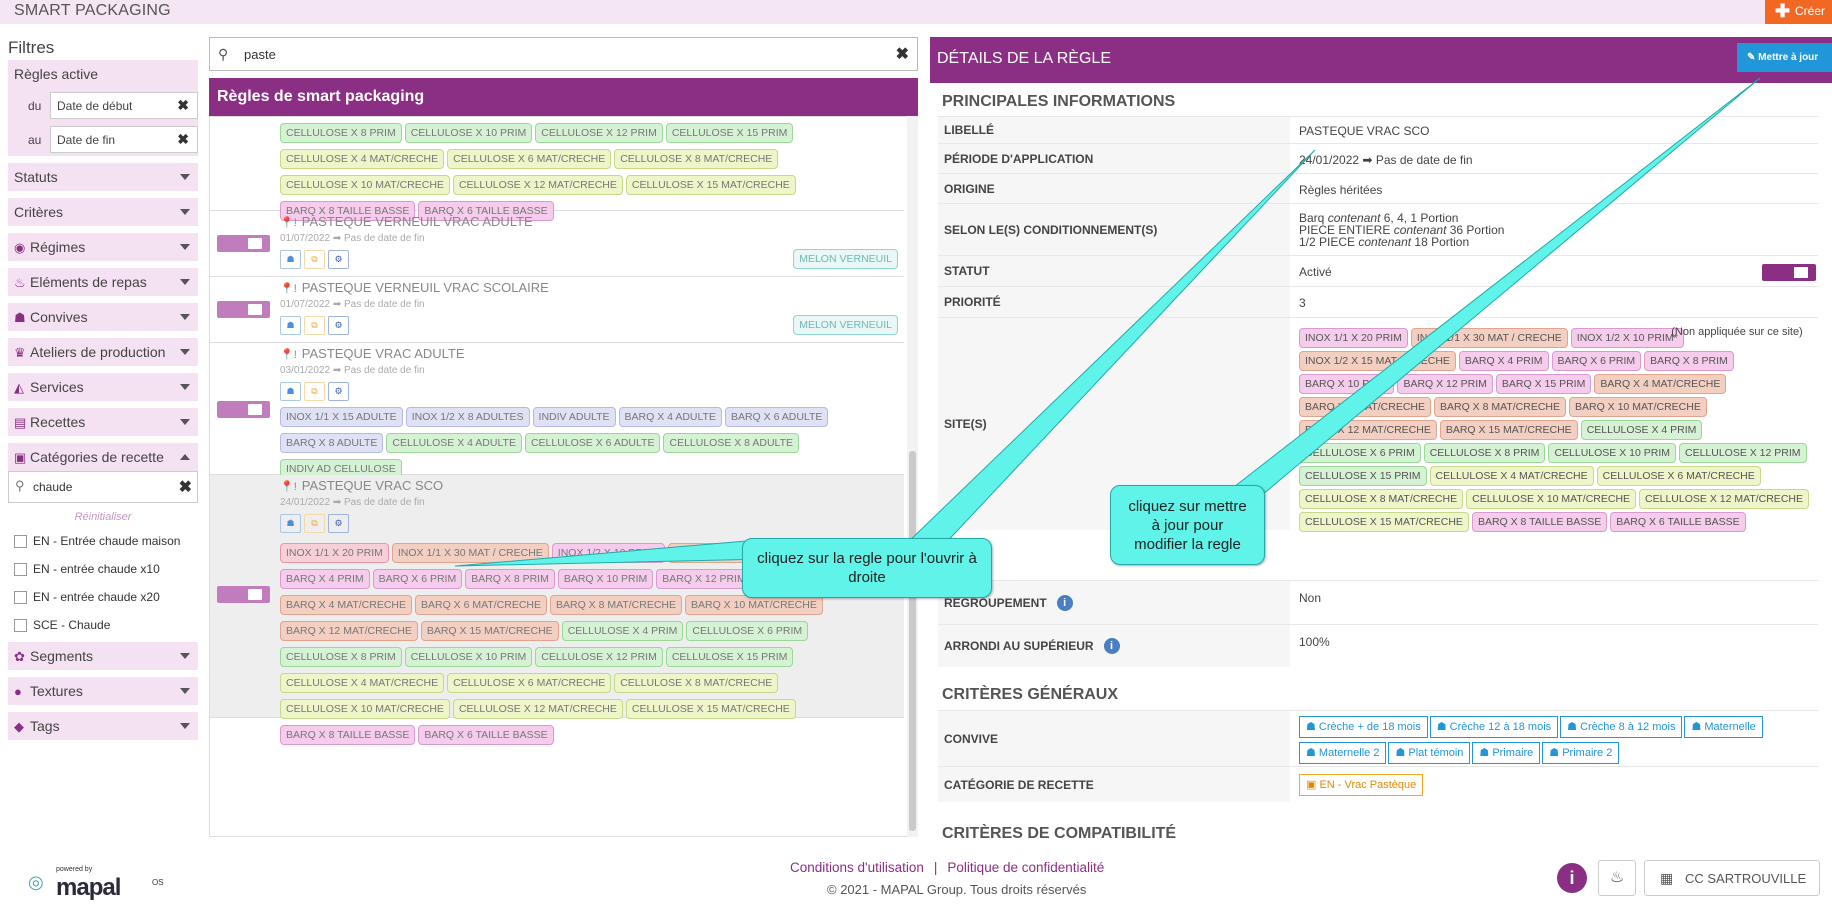  I want to click on site-tag: BARQ X 4 MAT/CRECHE, so click(1660, 384).